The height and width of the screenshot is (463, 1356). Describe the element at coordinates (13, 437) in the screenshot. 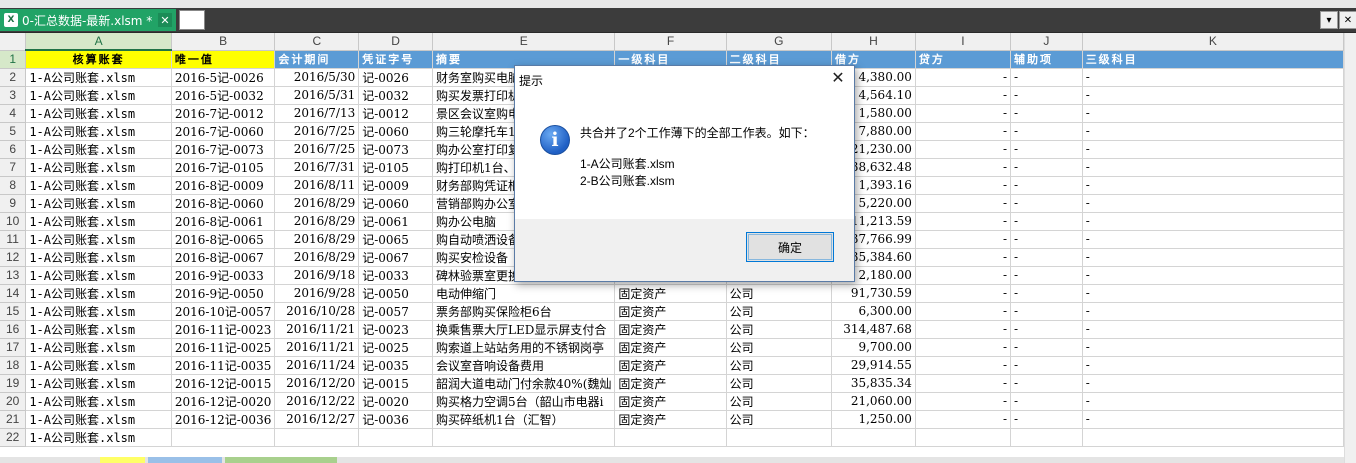

I see `row-header: 22` at that location.